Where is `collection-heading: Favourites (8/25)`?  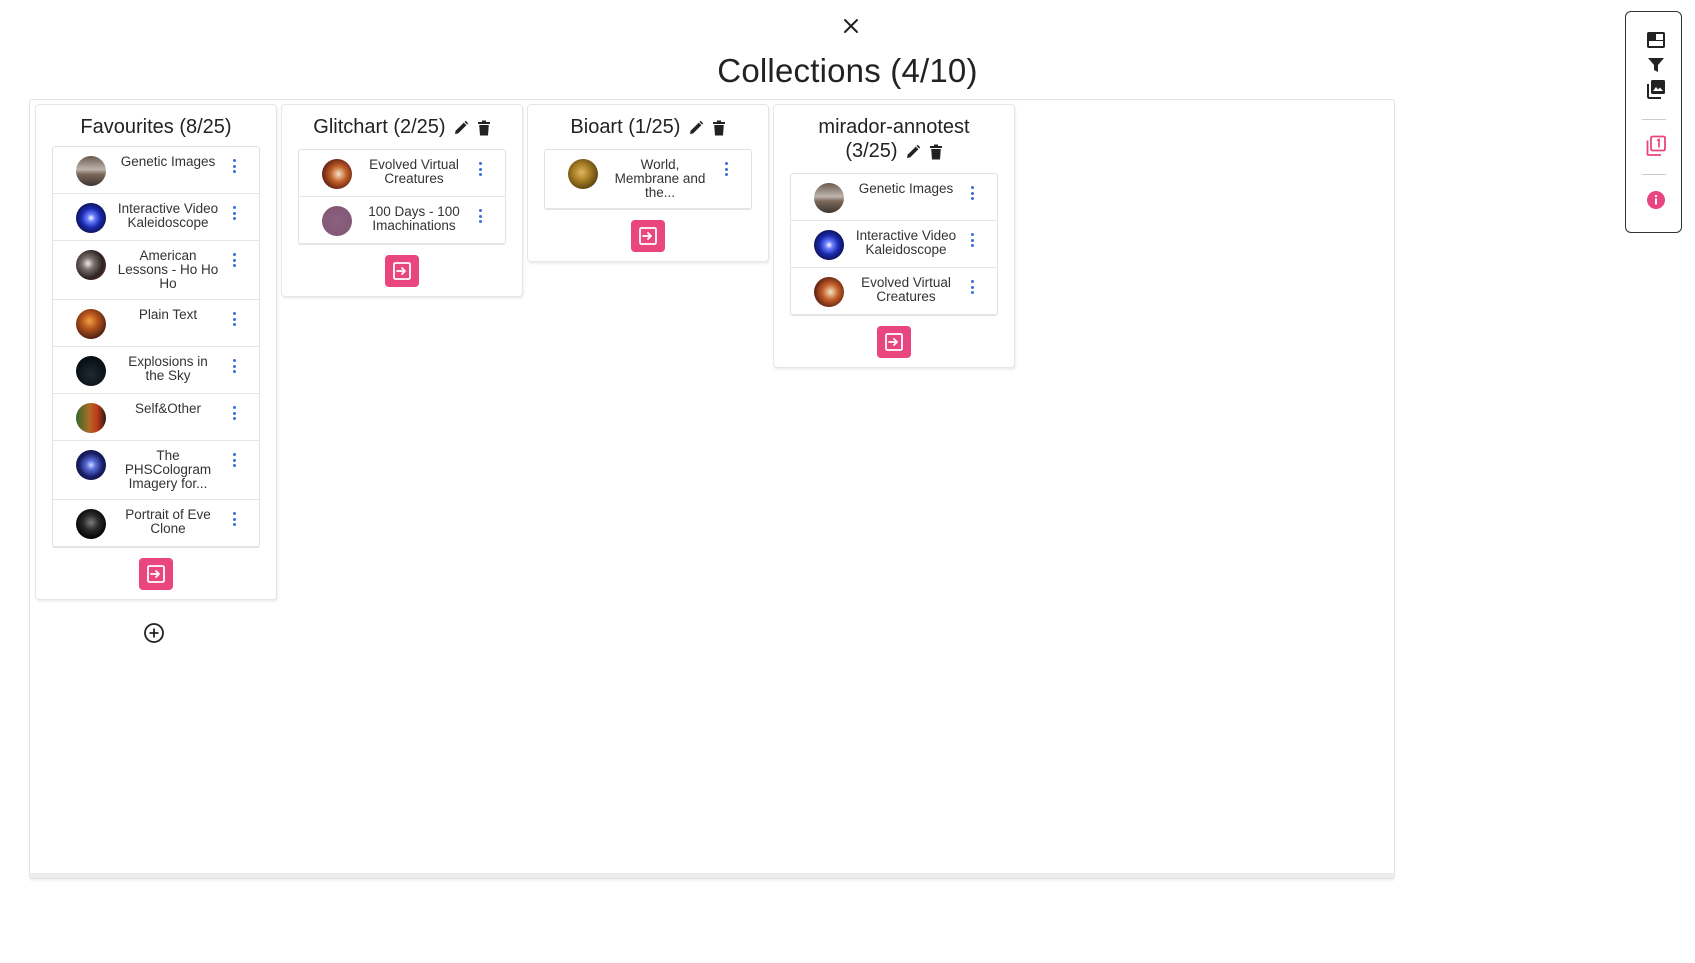
collection-heading: Favourites (8/25) is located at coordinates (156, 127).